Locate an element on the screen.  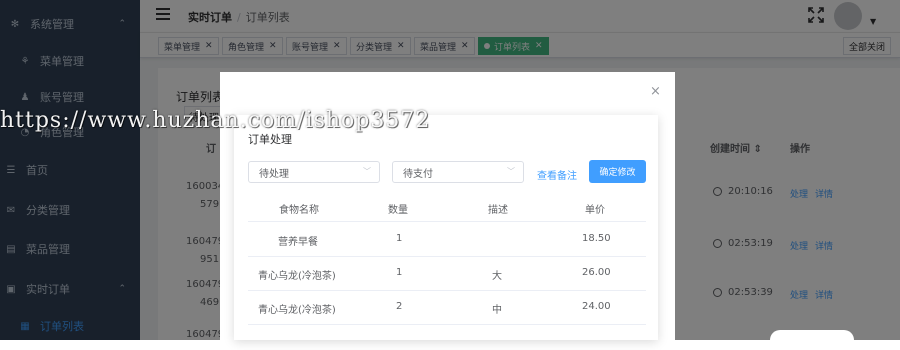
floating-bubble is located at coordinates (812, 340).